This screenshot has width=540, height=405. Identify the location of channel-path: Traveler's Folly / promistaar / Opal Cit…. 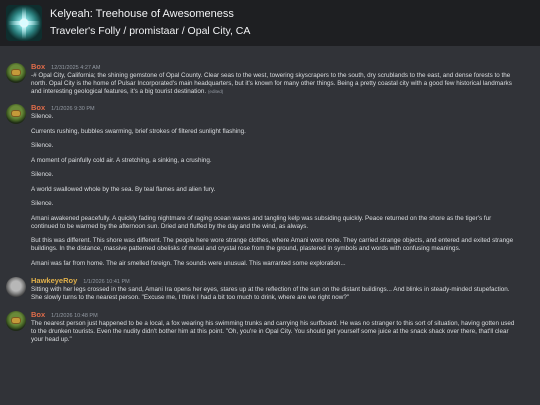
(150, 31).